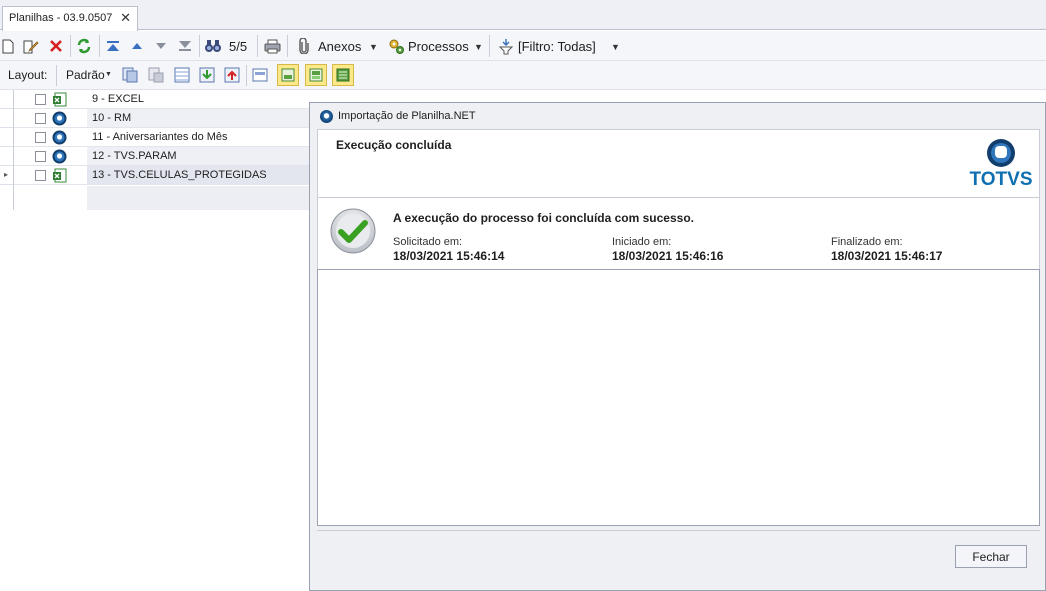 This screenshot has width=1046, height=591. I want to click on totvs-logo: TOTVS, so click(1001, 165).